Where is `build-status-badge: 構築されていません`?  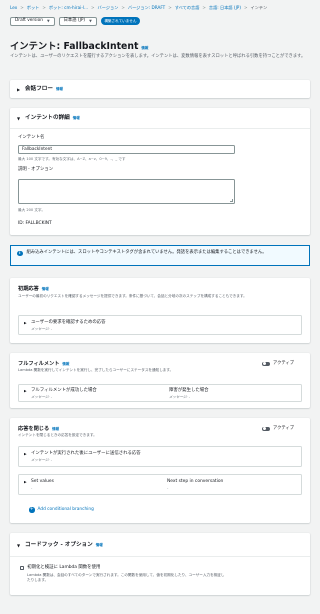
build-status-badge: 構築されていません is located at coordinates (120, 21).